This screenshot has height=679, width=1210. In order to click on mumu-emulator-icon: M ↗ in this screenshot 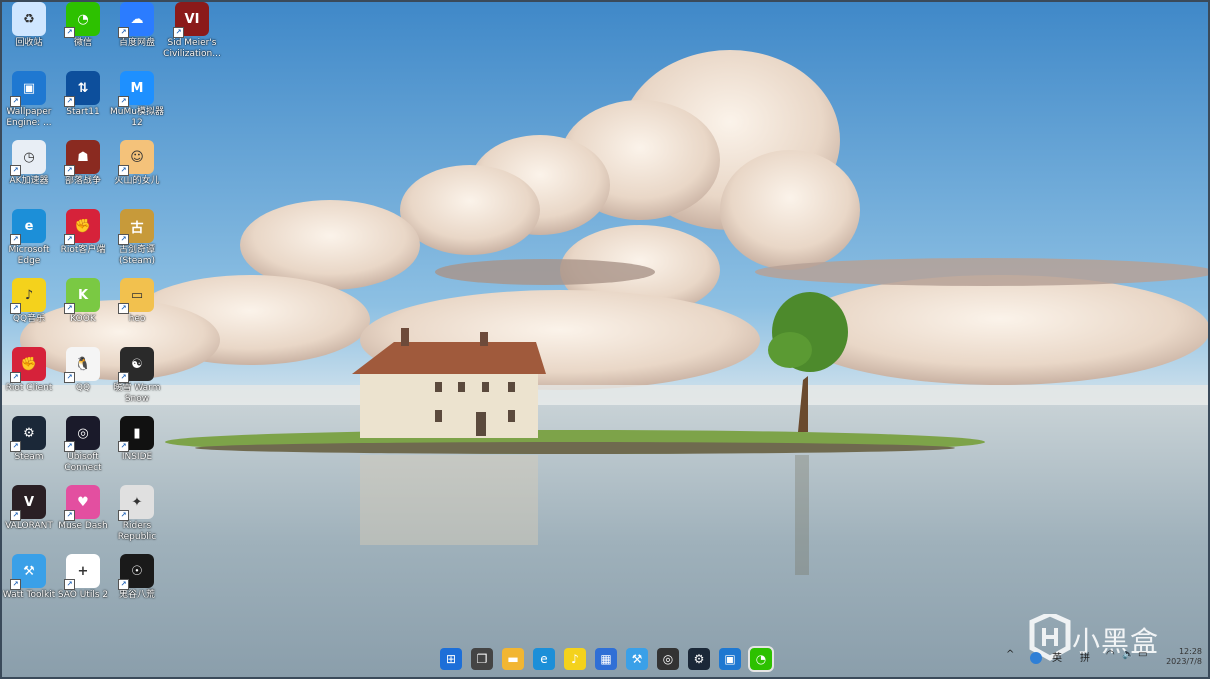, I will do `click(136, 89)`.